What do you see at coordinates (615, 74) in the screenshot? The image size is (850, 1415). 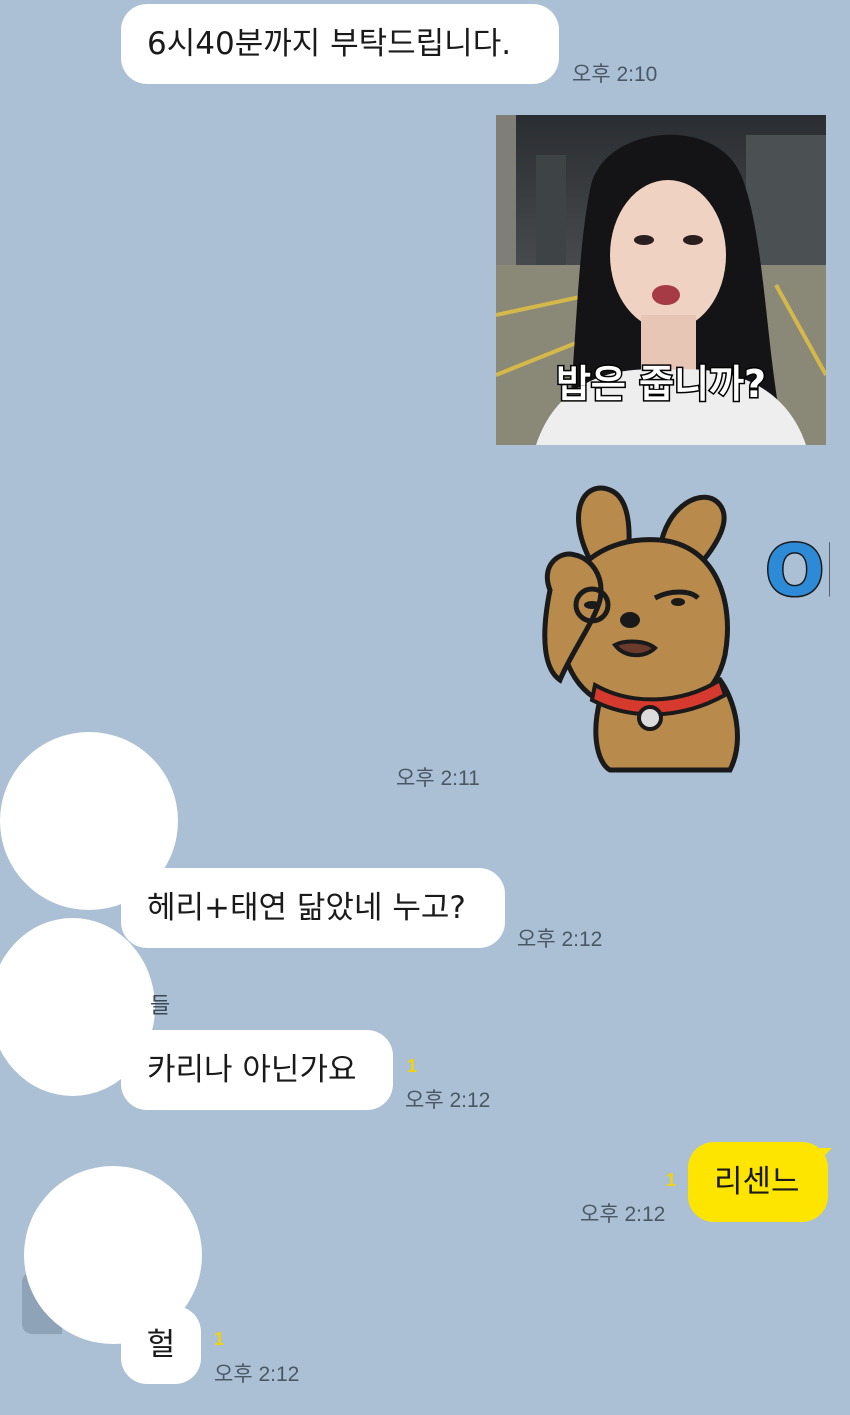 I see `message-time: 오후 2:10` at bounding box center [615, 74].